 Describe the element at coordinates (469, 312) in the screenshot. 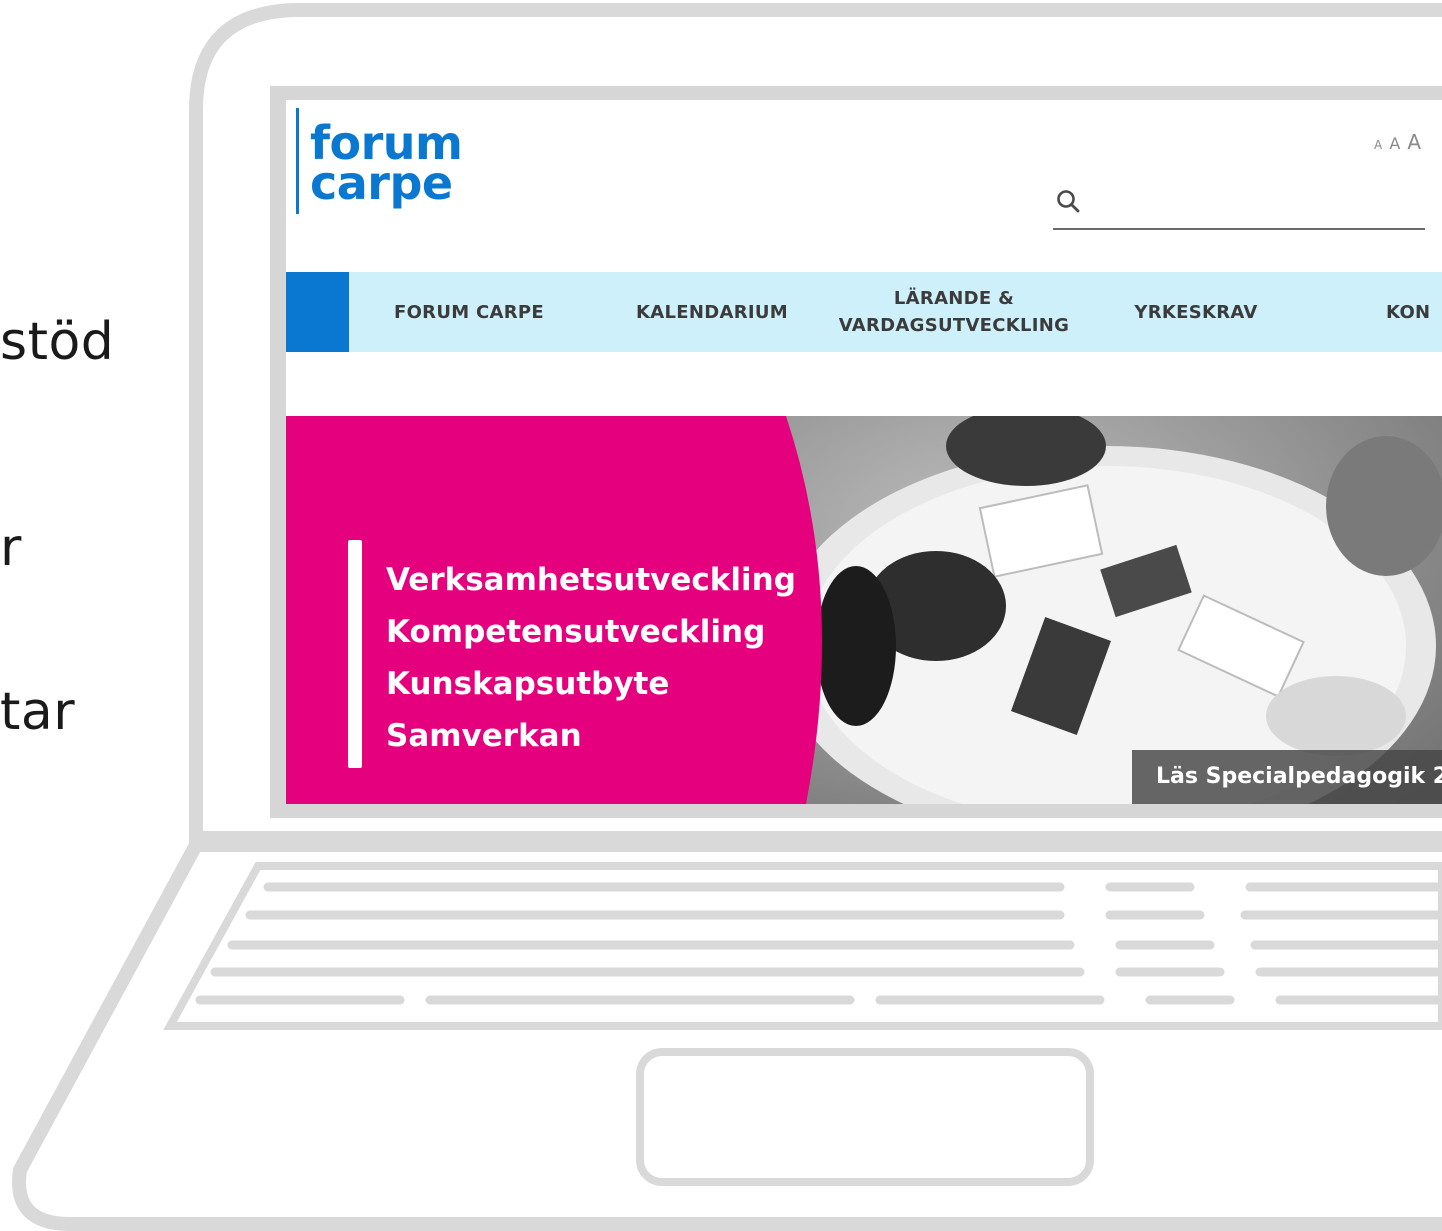

I see `nav-item-forum-carpe: FORUM CARPE` at that location.